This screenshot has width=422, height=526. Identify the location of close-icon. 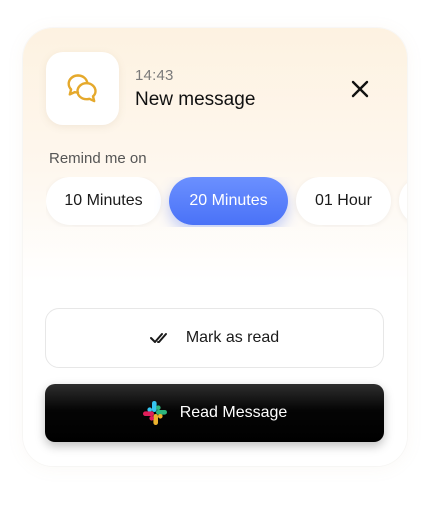
(360, 89).